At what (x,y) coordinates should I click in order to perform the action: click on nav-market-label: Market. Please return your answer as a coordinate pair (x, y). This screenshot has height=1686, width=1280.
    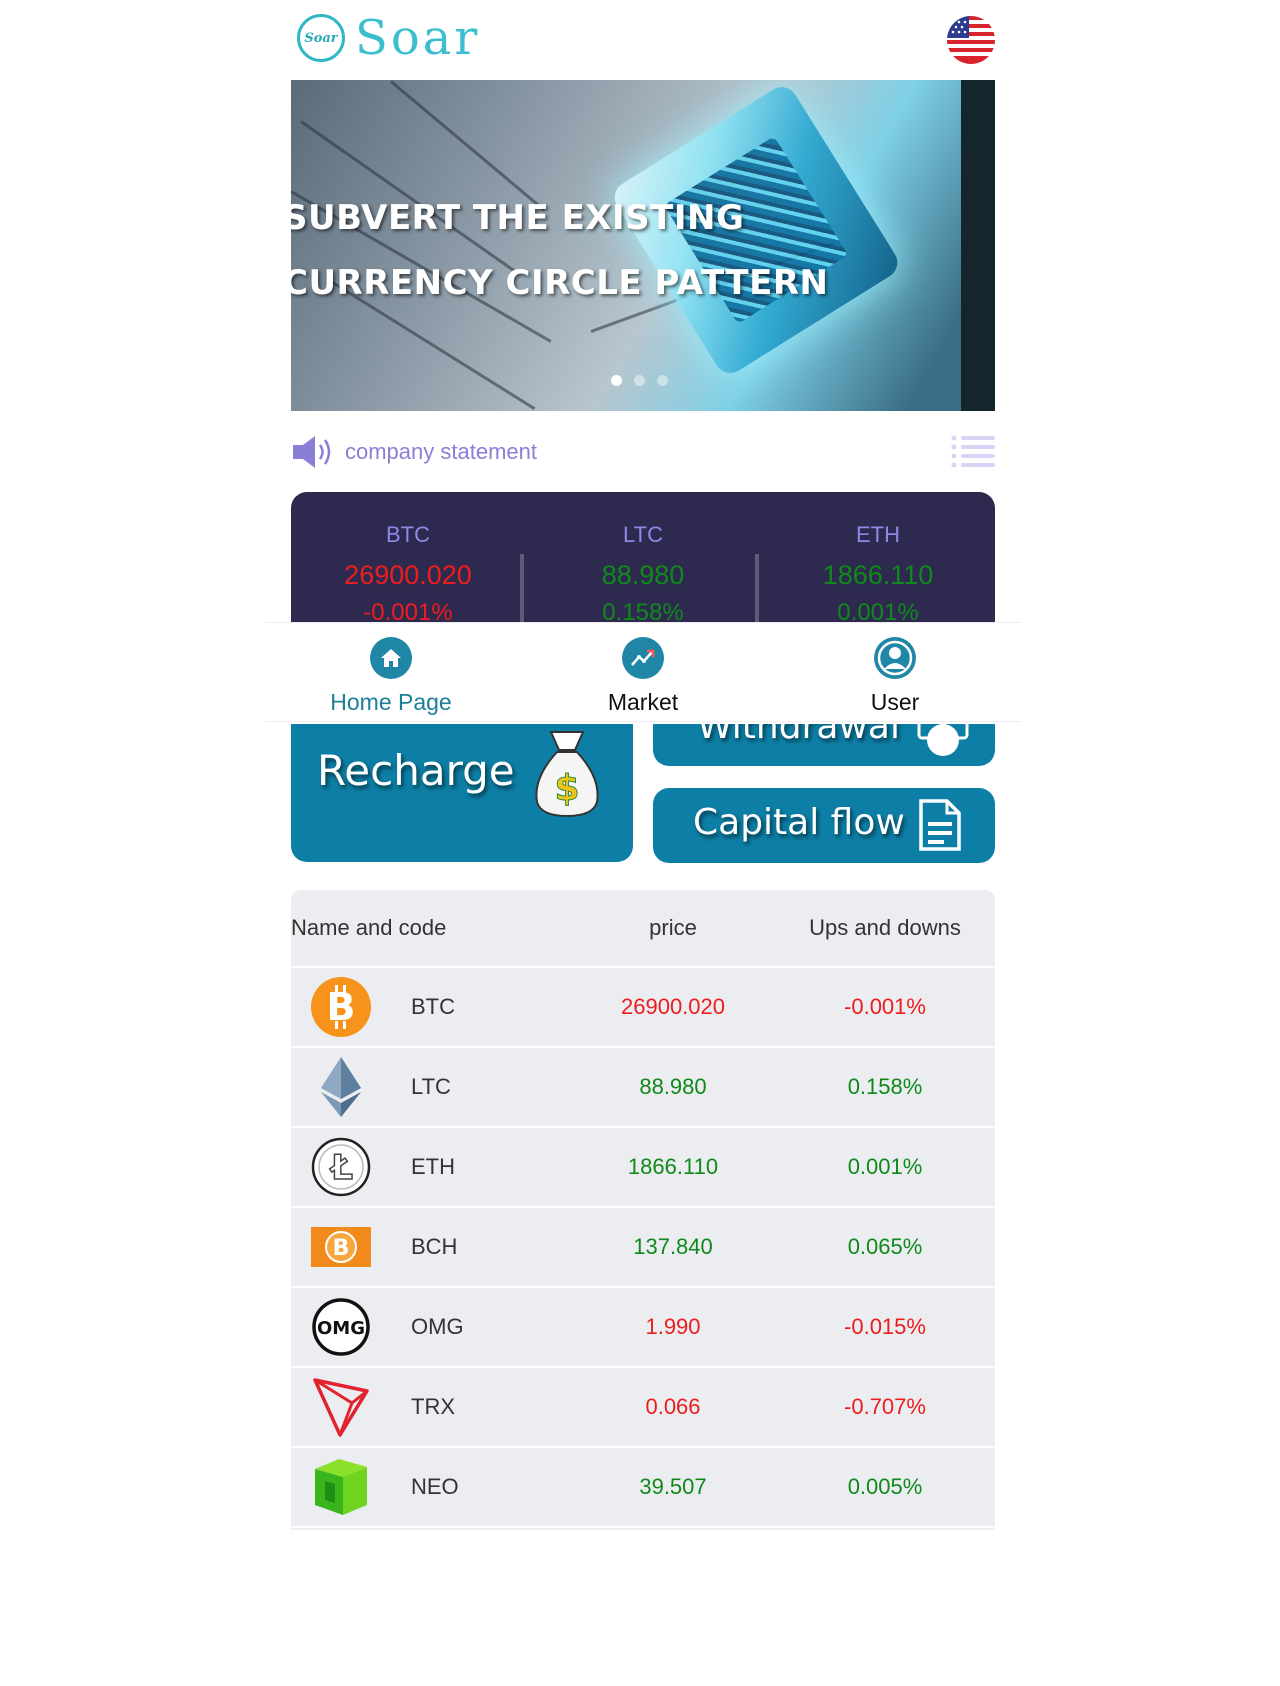
    Looking at the image, I should click on (643, 702).